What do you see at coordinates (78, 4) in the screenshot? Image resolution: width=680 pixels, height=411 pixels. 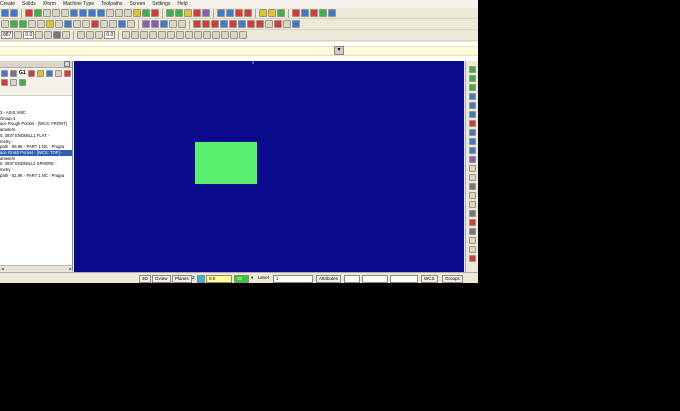 I see `menu-machine-type: Machine Type` at bounding box center [78, 4].